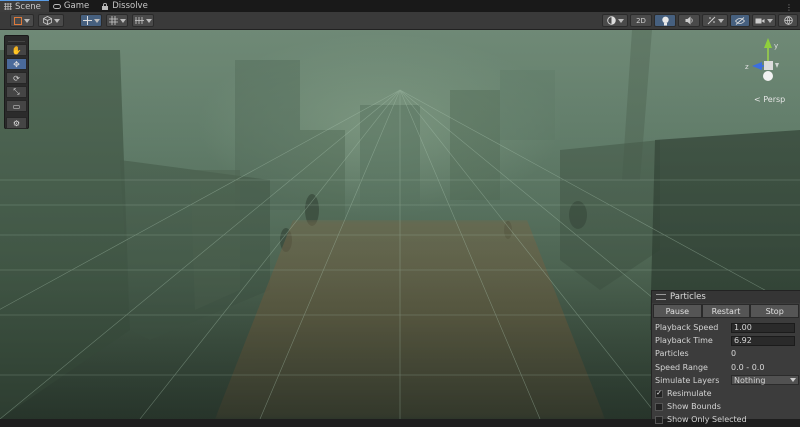  Describe the element at coordinates (684, 341) in the screenshot. I see `playback-time-label: Playback Time` at that location.